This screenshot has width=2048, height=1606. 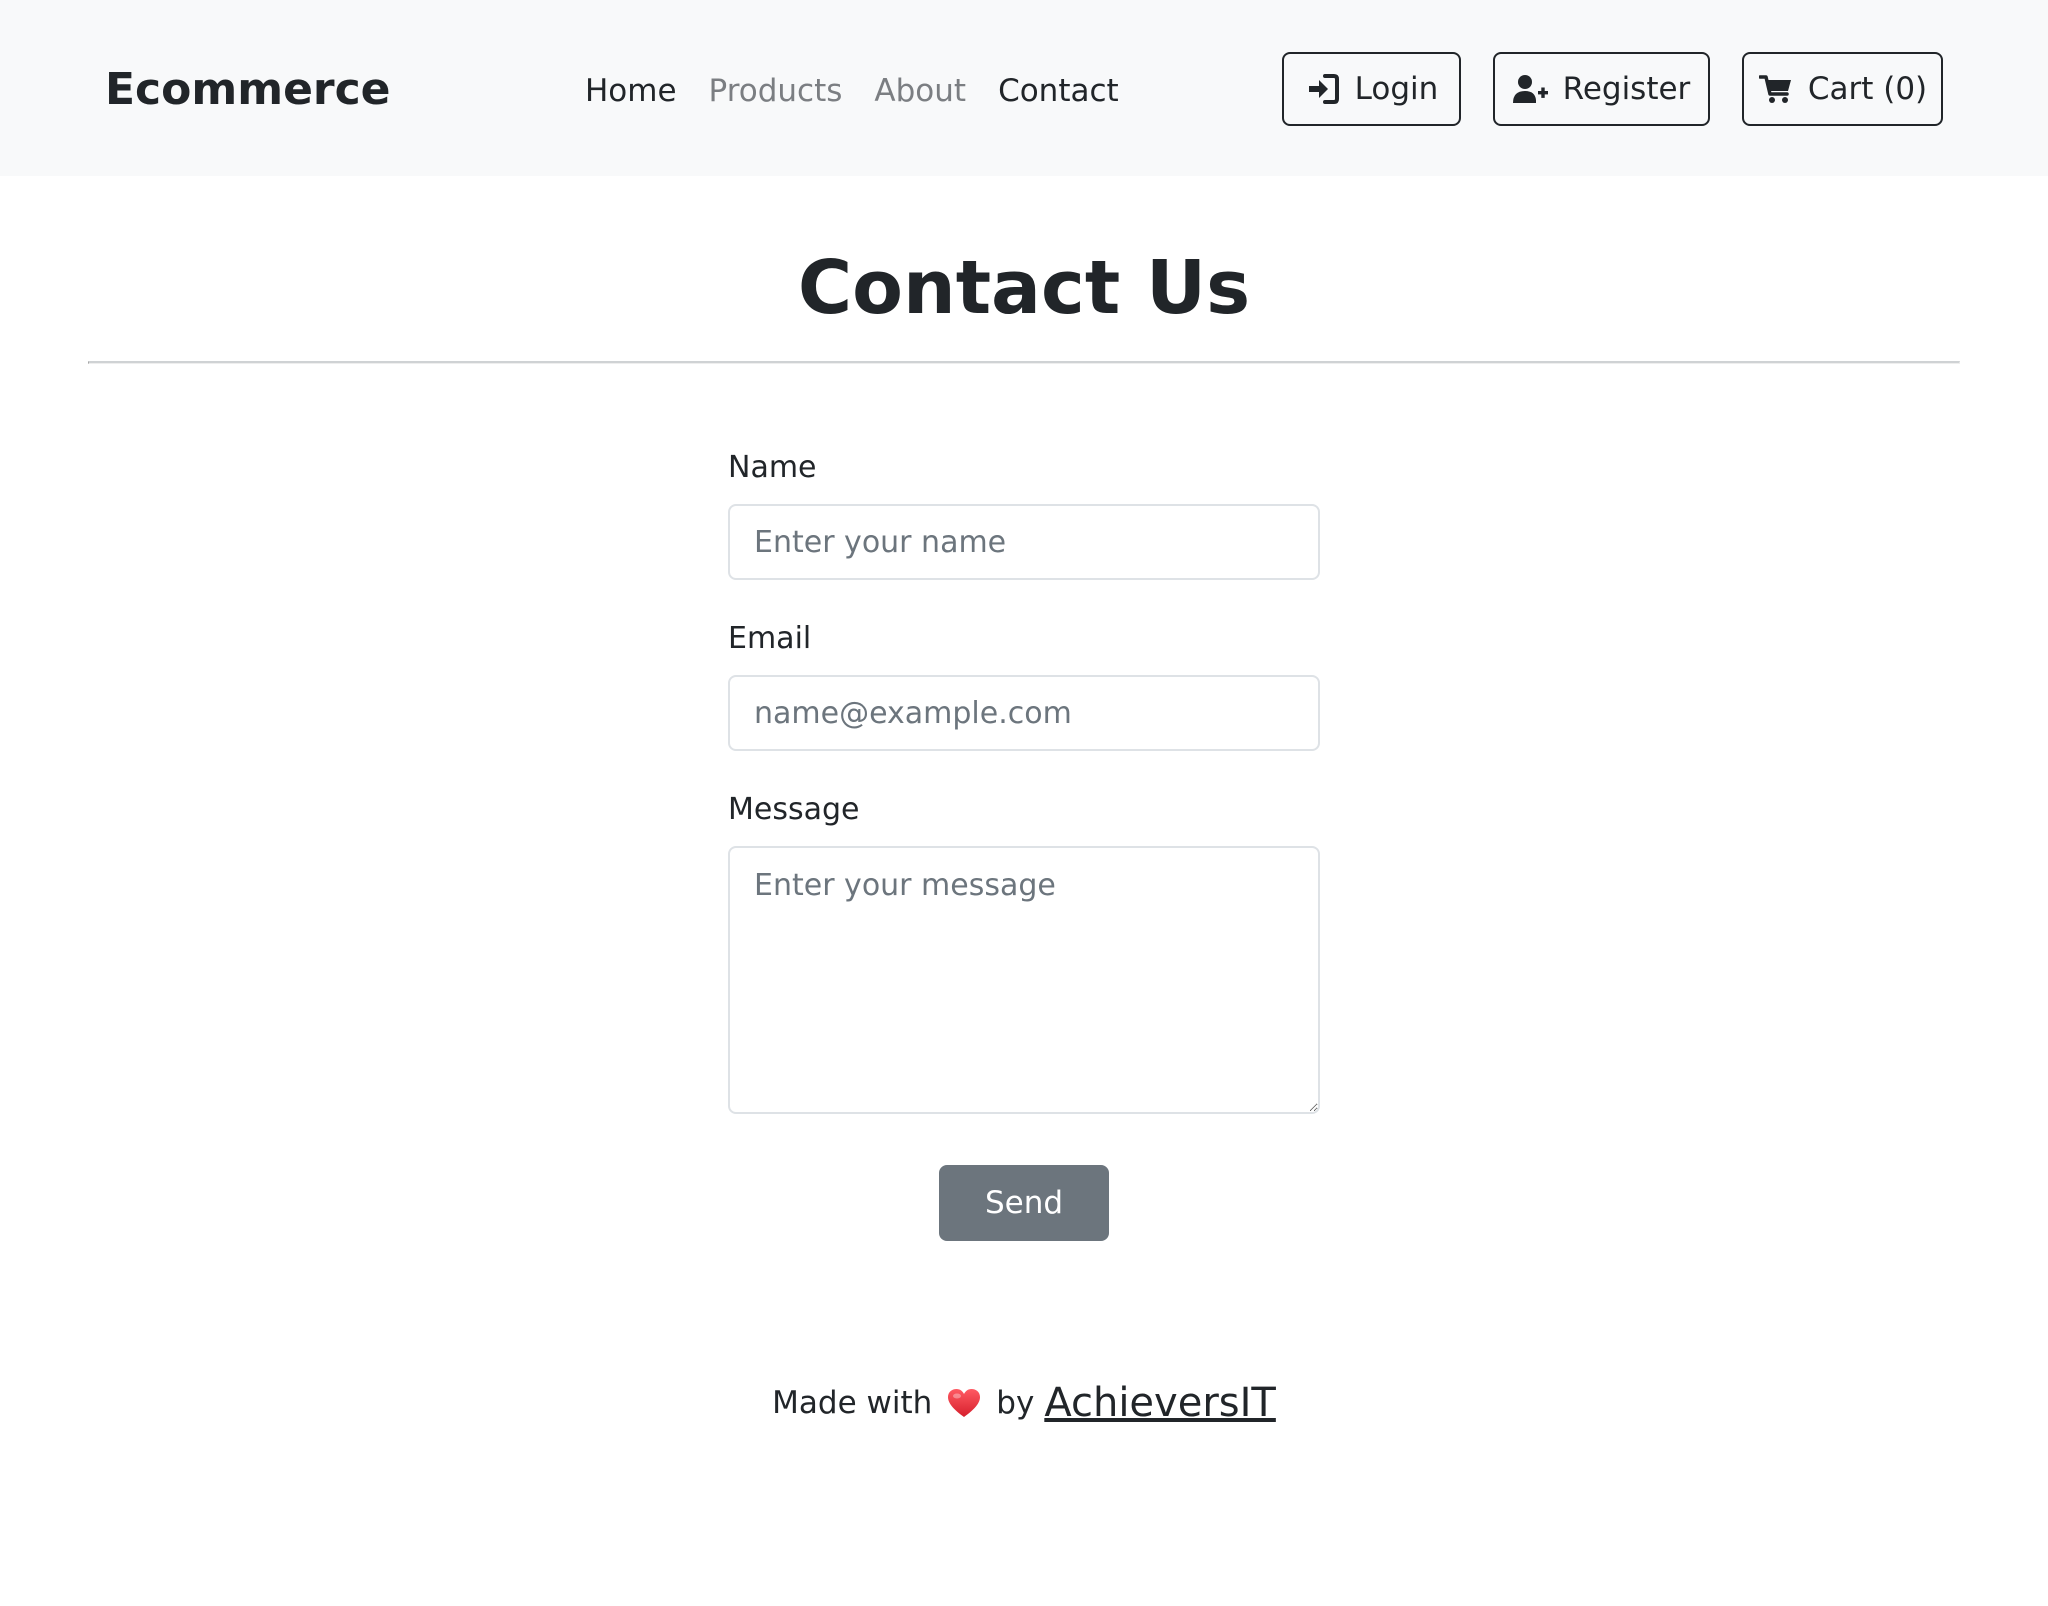 I want to click on message-textarea, so click(x=1024, y=980).